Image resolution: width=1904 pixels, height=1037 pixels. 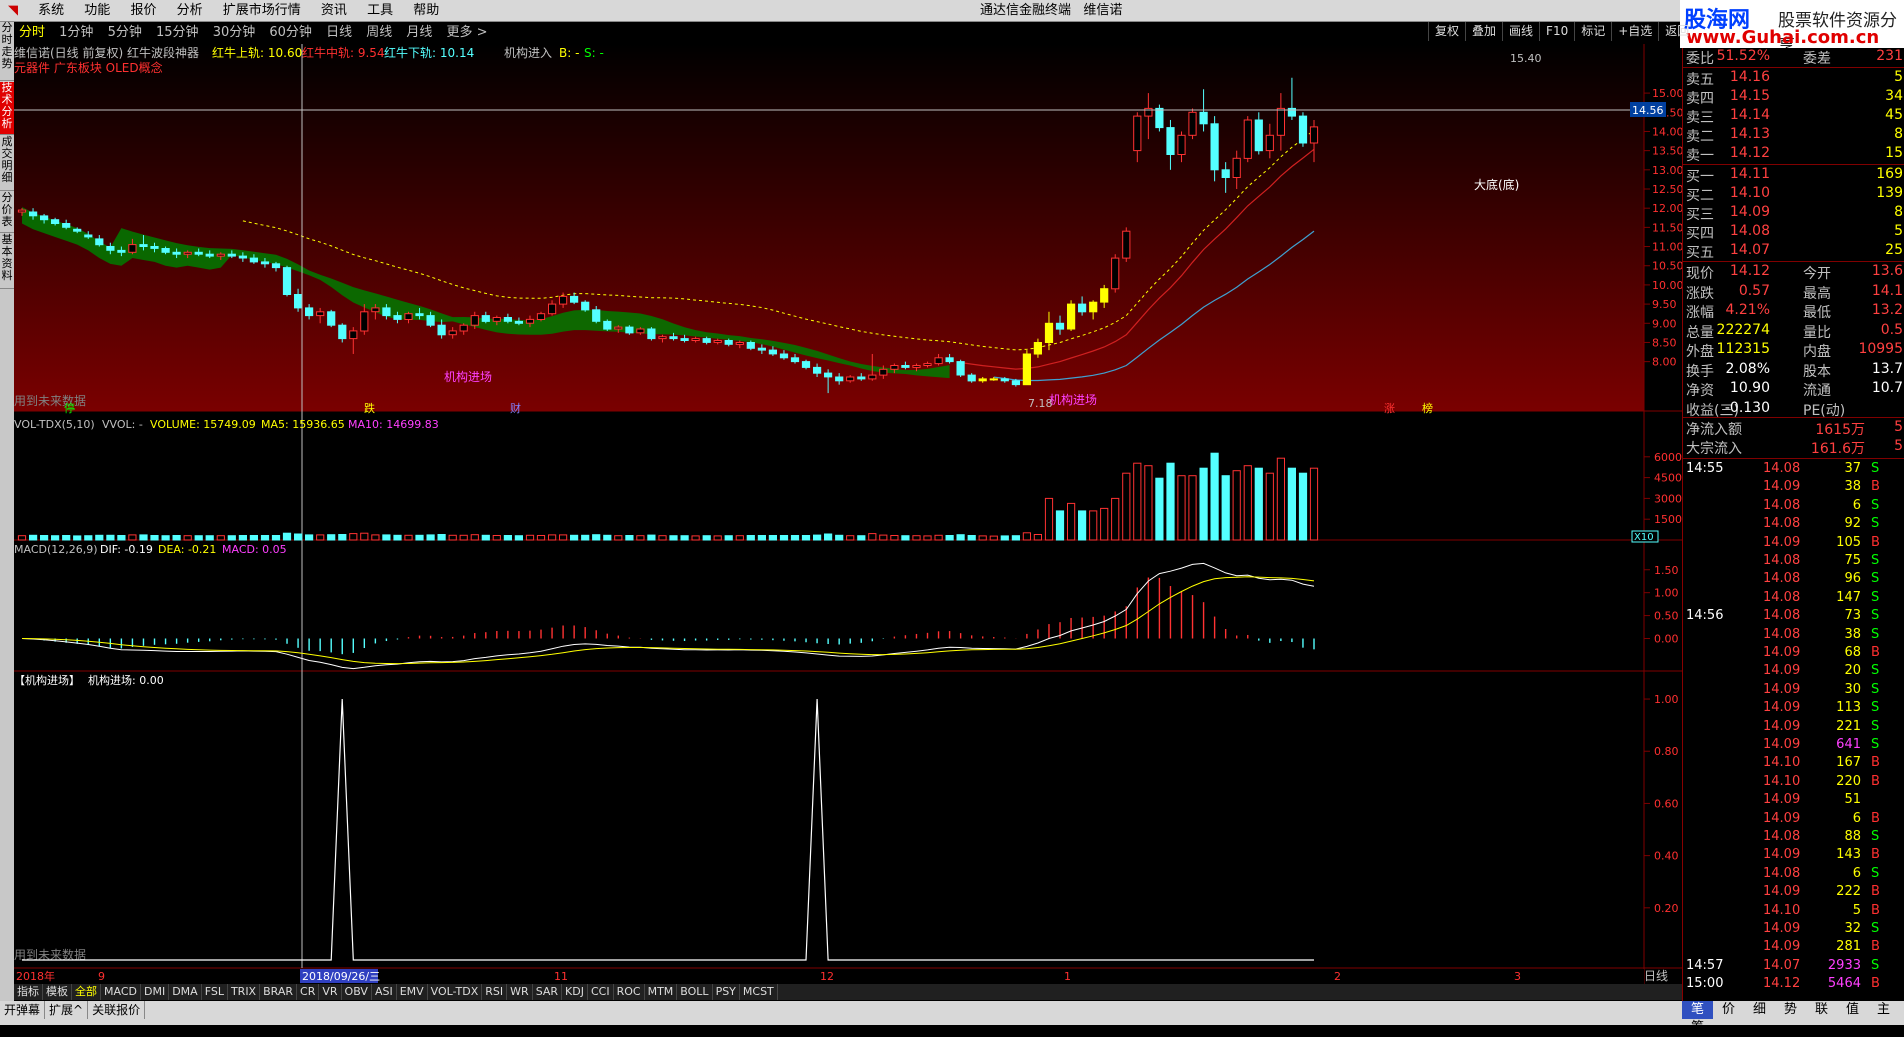 What do you see at coordinates (520, 992) in the screenshot?
I see `indicator-tab: WR` at bounding box center [520, 992].